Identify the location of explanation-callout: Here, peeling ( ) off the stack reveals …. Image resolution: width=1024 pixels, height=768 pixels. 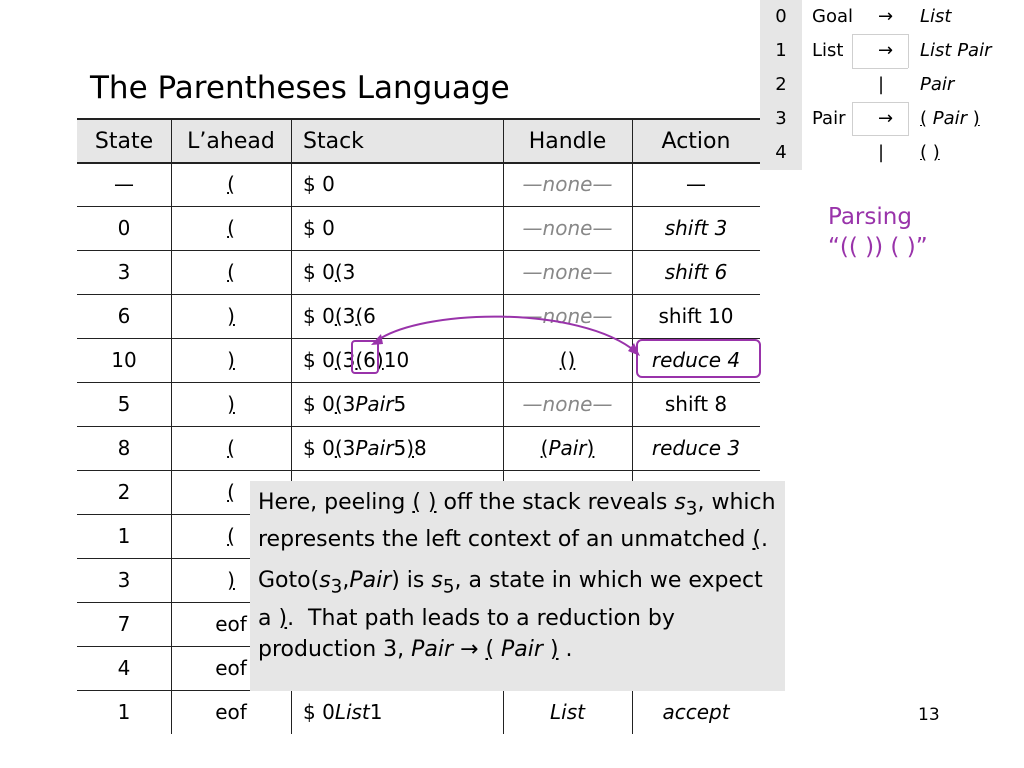
(517, 586).